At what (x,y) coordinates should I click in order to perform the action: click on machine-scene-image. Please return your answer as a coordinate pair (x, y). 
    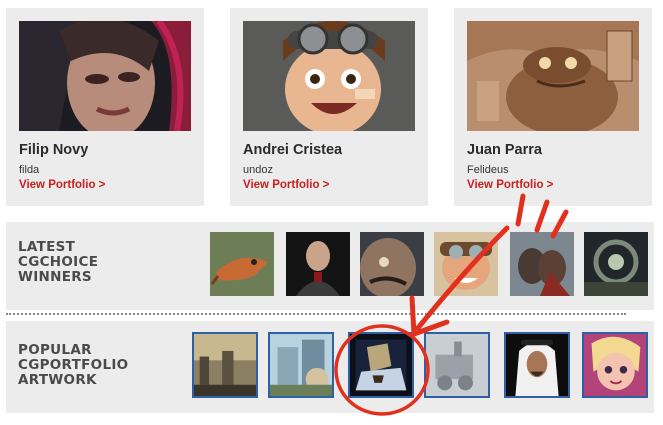
    Looking at the image, I should click on (616, 264).